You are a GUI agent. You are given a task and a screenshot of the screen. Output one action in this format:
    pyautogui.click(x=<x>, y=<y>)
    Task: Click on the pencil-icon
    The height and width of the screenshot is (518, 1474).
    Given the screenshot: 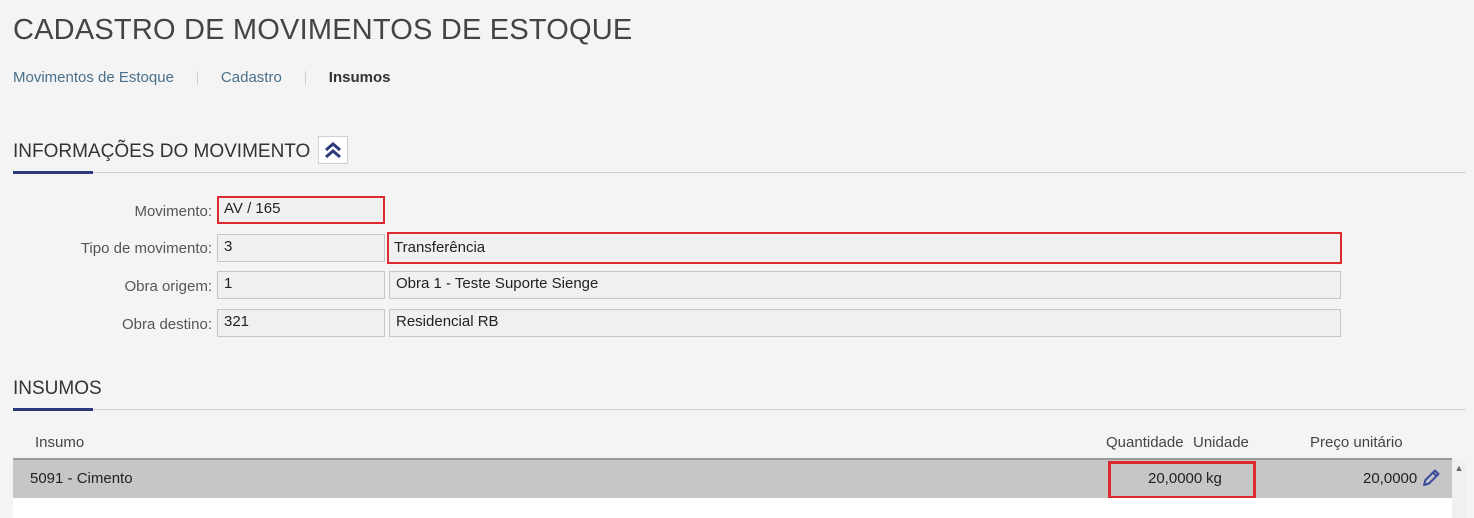 What is the action you would take?
    pyautogui.click(x=1431, y=477)
    